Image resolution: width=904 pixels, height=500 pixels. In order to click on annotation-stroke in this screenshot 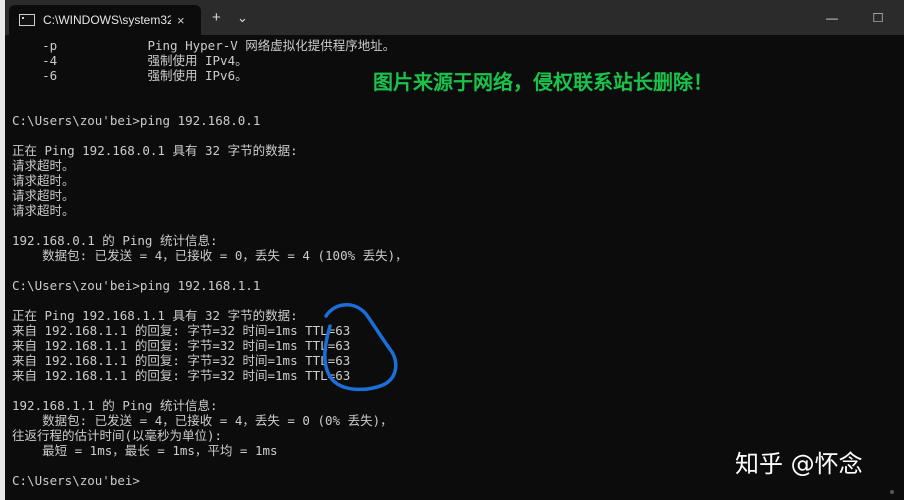, I will do `click(360, 347)`.